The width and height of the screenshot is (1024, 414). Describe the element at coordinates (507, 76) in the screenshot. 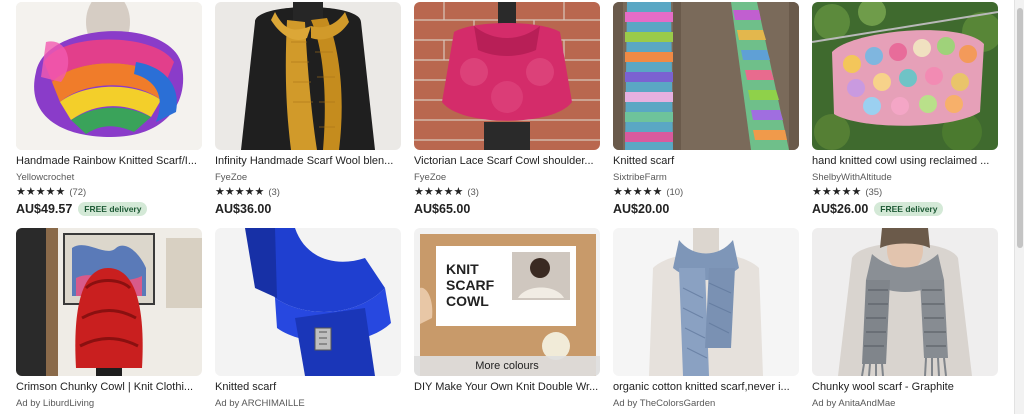

I see `pink-lace-cowl-photo` at that location.